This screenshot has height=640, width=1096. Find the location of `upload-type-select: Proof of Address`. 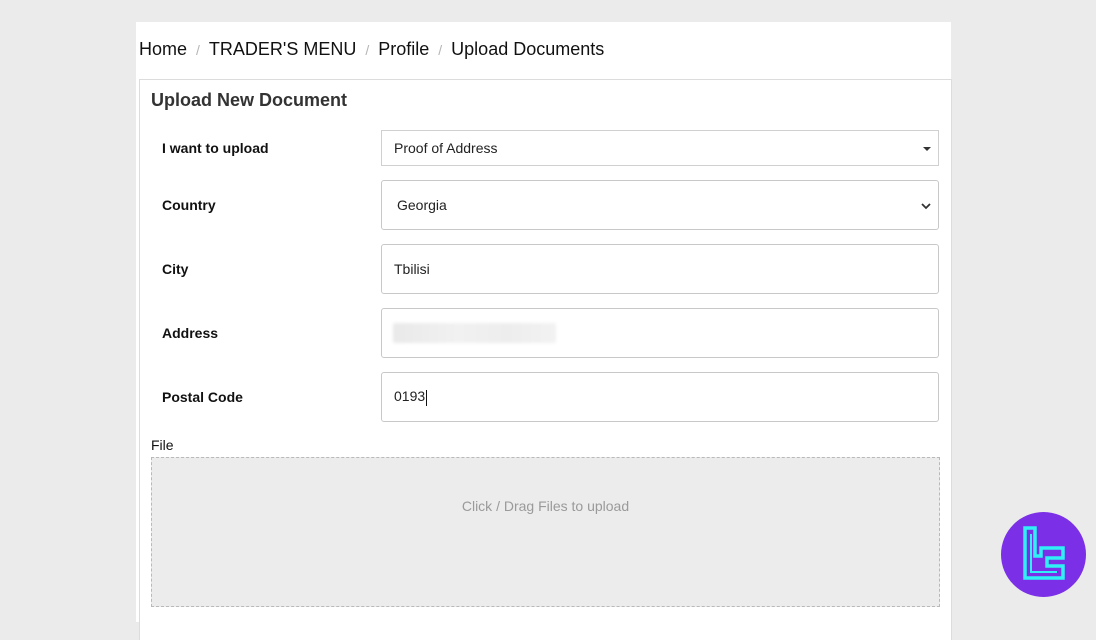

upload-type-select: Proof of Address is located at coordinates (660, 148).